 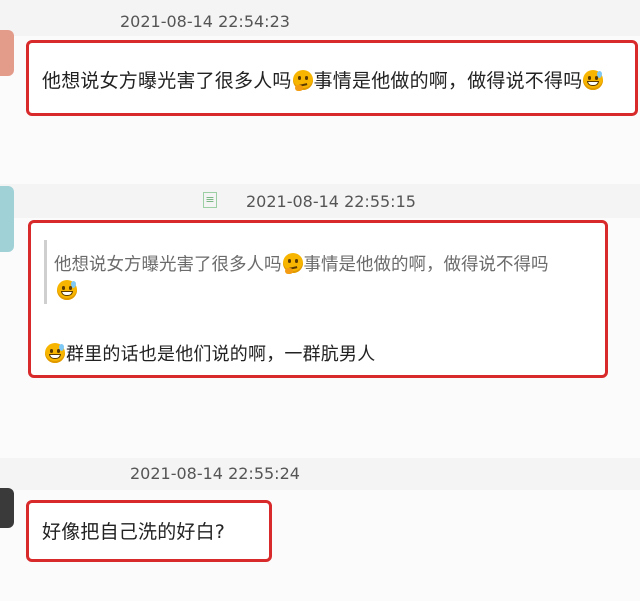 I want to click on quote-text-part: 事情是他做的啊，做得说不得吗, so click(x=426, y=265).